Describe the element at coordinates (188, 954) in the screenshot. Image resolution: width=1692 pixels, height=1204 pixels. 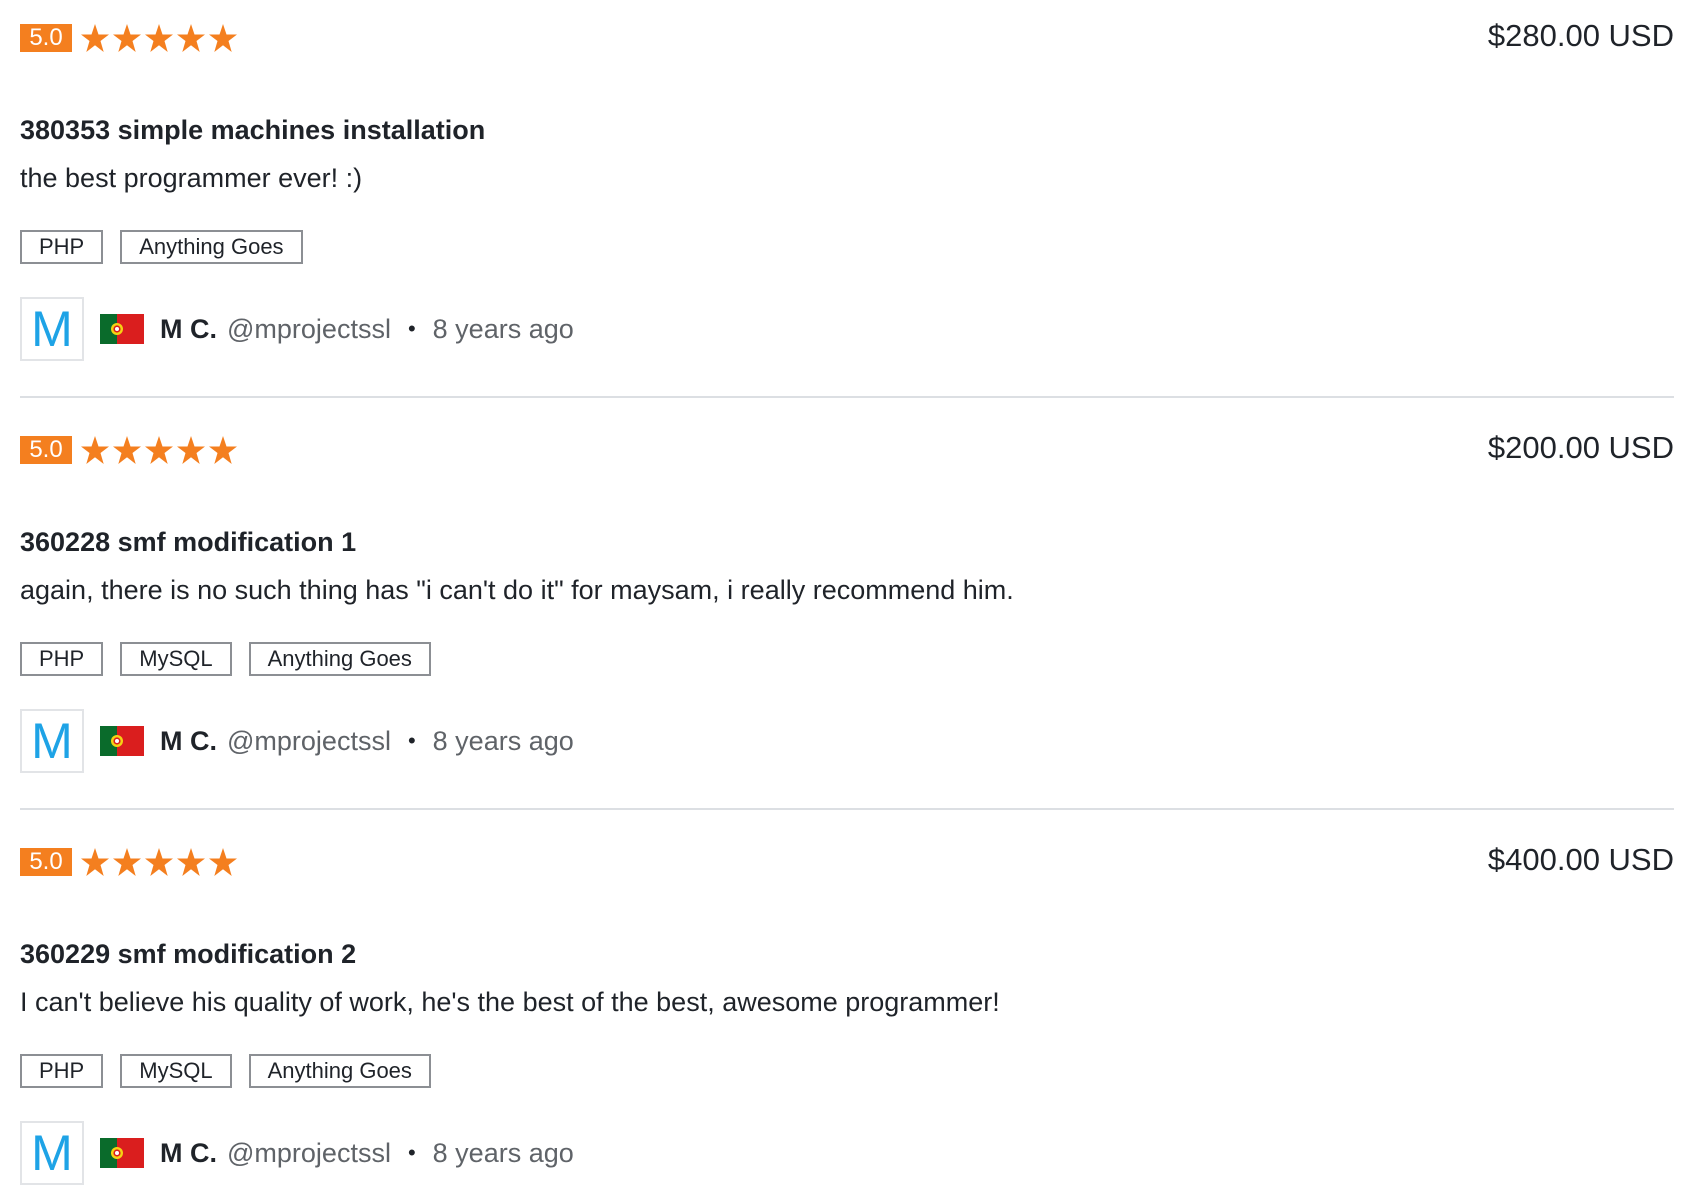
I see `project-title: 360229 smf modification 2` at that location.